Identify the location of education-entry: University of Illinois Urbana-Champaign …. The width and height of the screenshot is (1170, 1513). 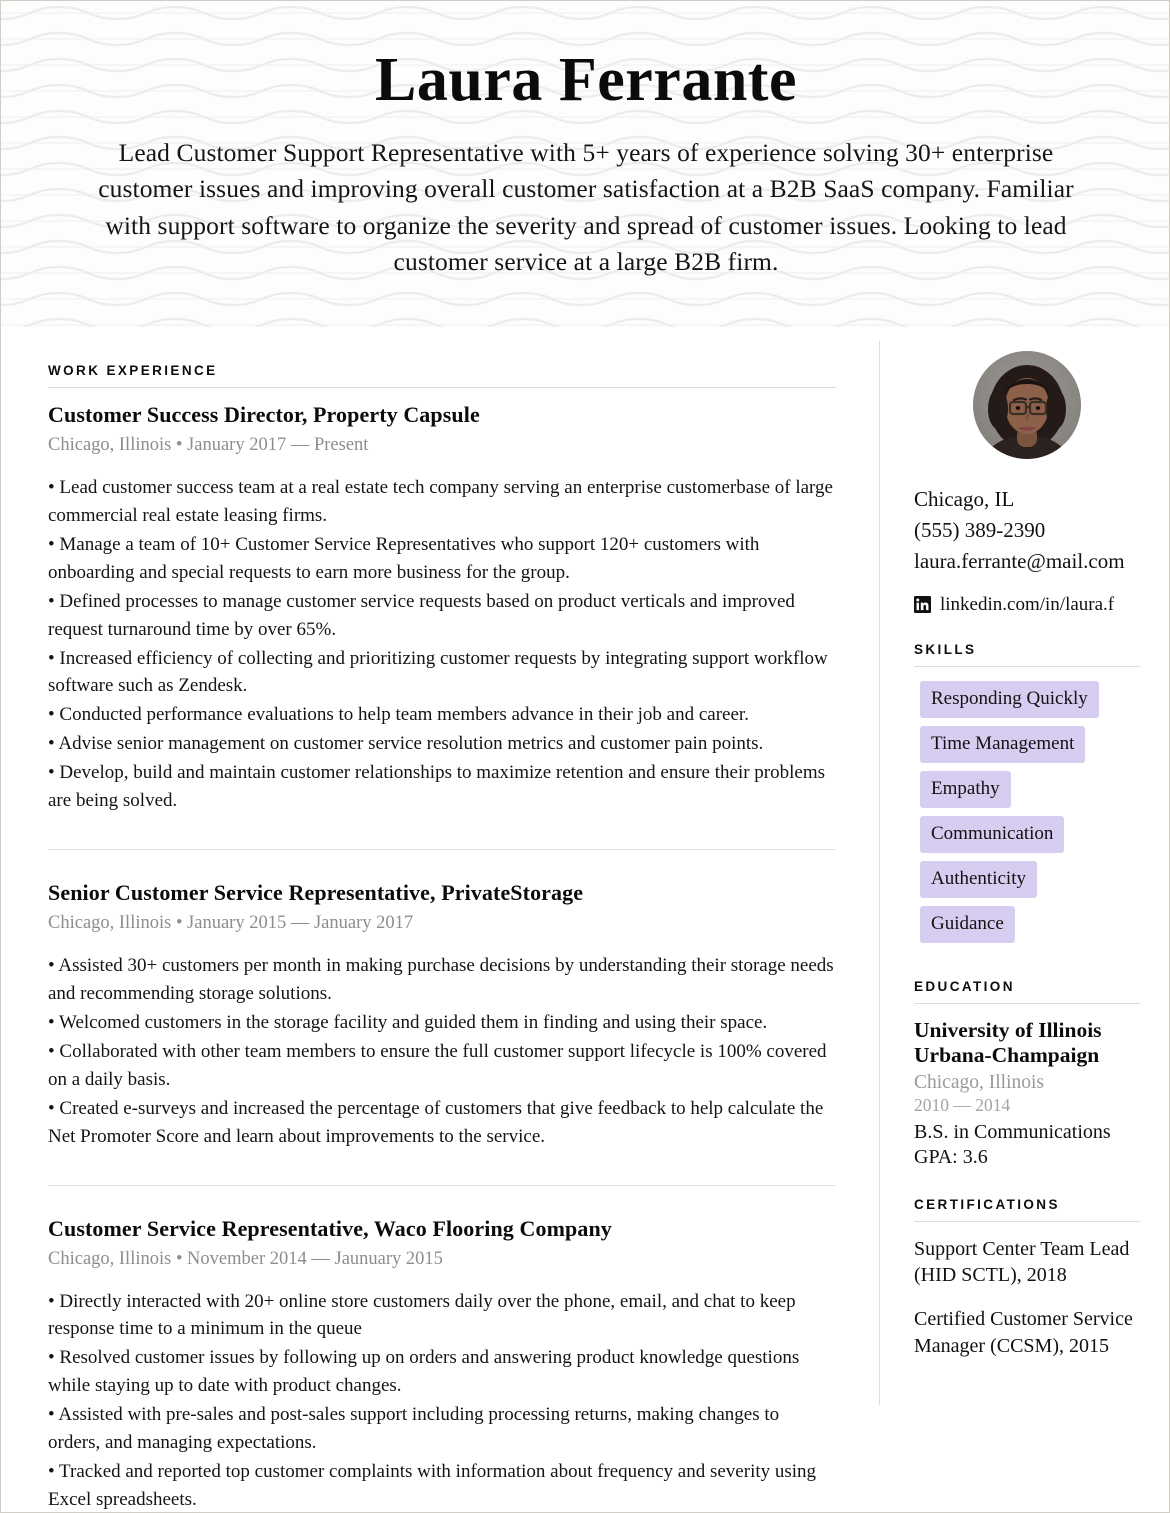
(1027, 1093).